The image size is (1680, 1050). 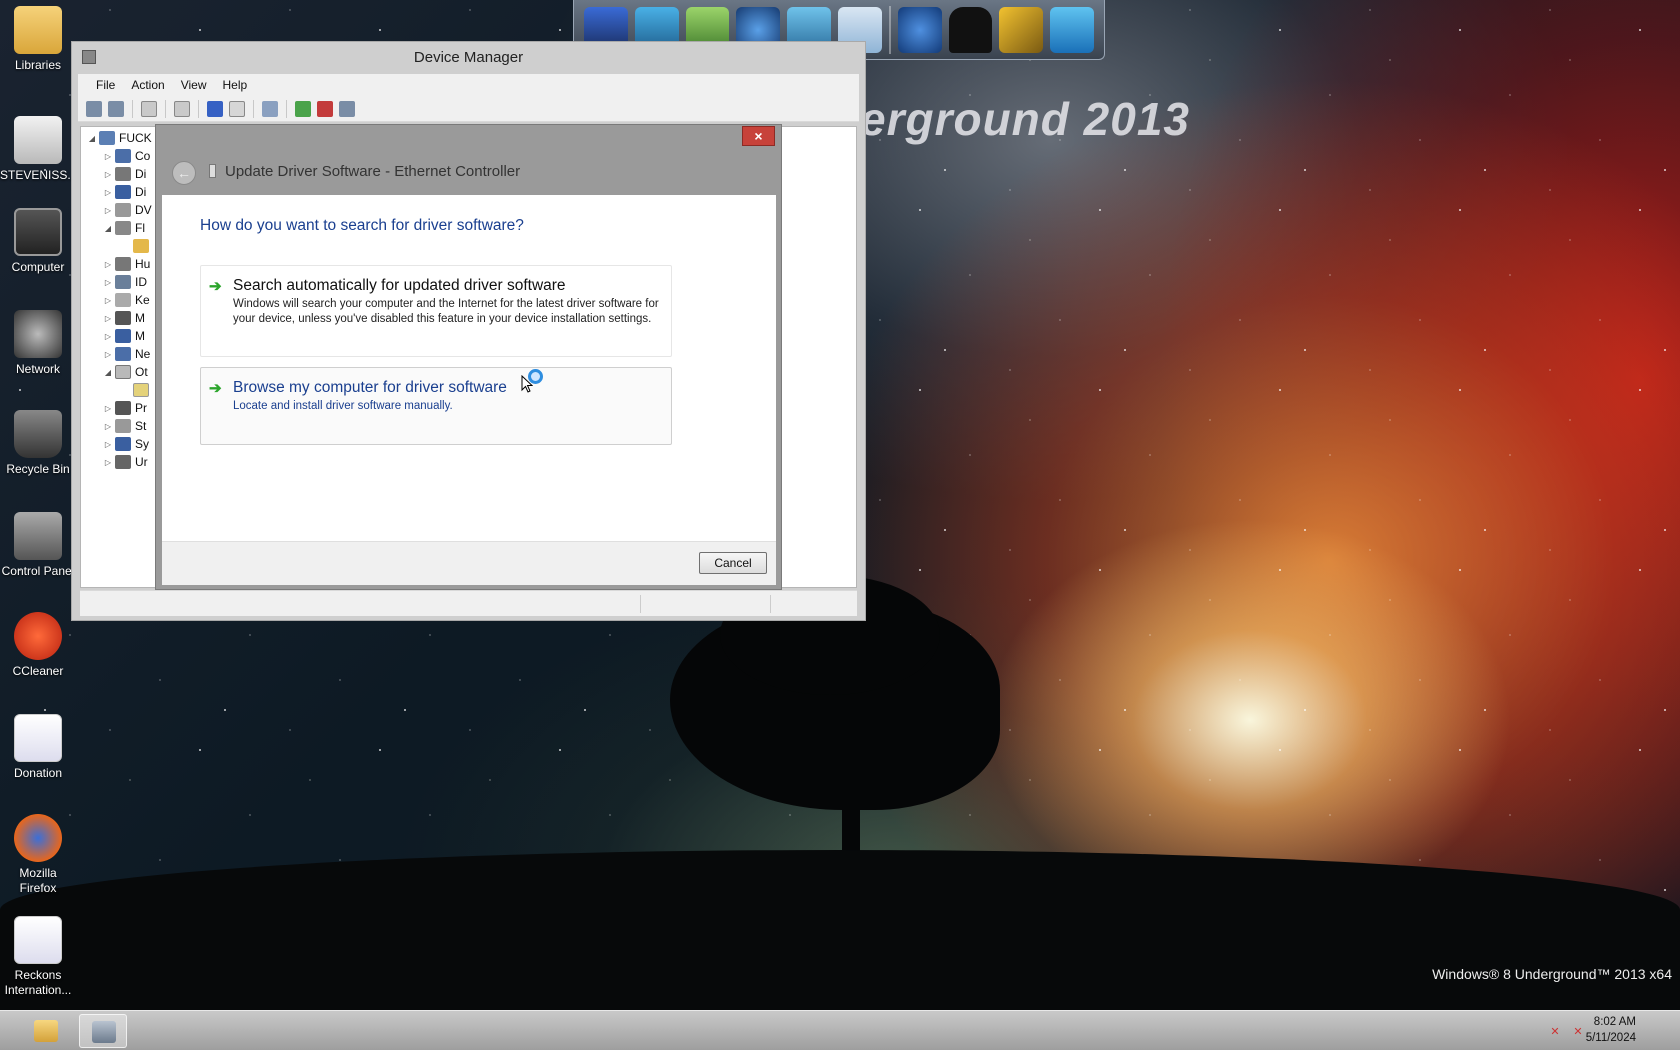 What do you see at coordinates (123, 426) in the screenshot?
I see `tree-item: ▷ St` at bounding box center [123, 426].